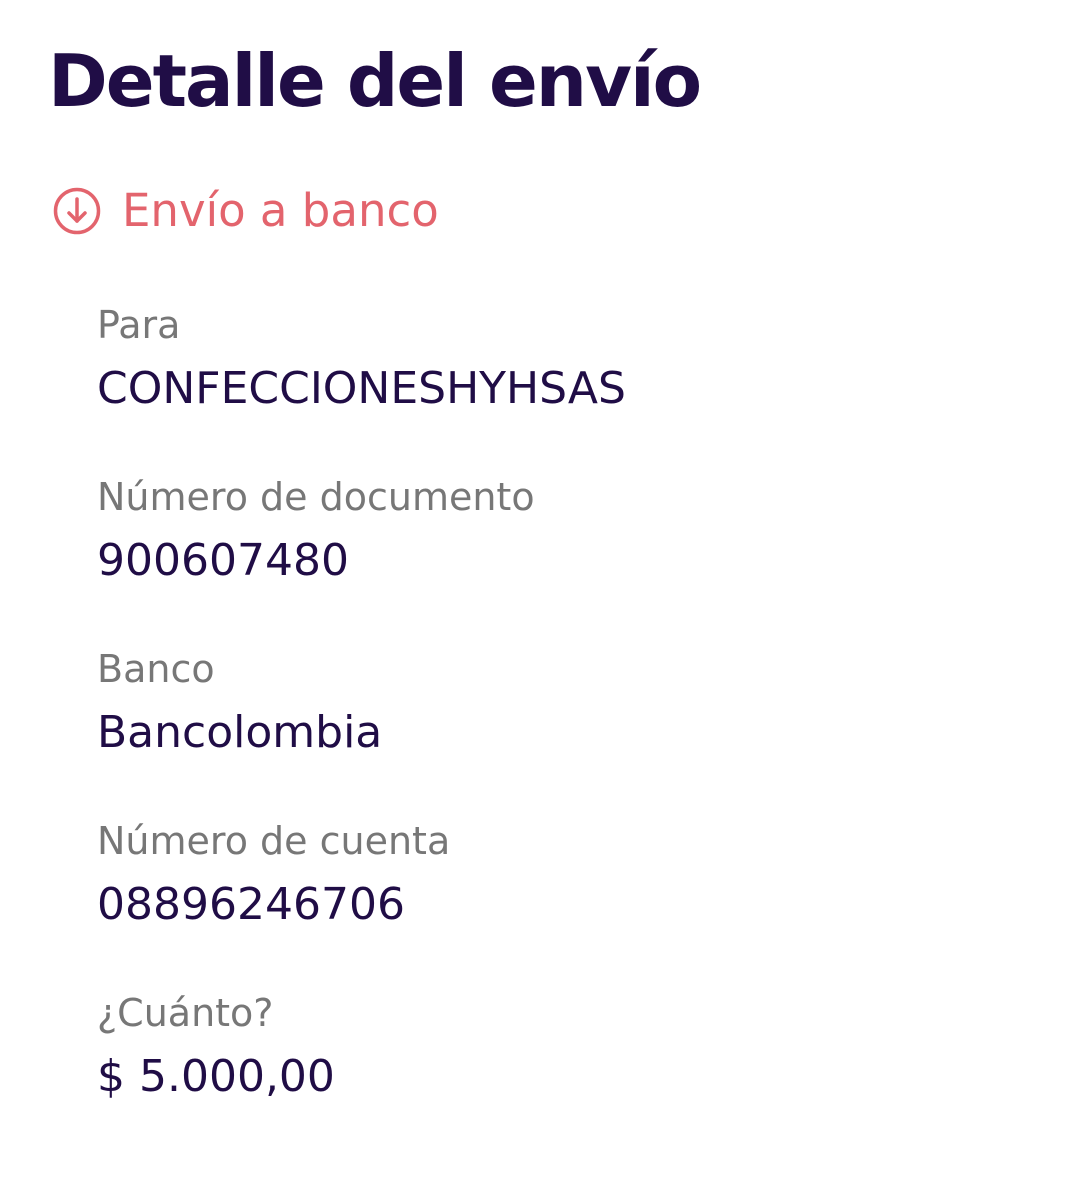 This screenshot has height=1183, width=1080. Describe the element at coordinates (251, 904) in the screenshot. I see `account-number-value: 08896246706` at that location.